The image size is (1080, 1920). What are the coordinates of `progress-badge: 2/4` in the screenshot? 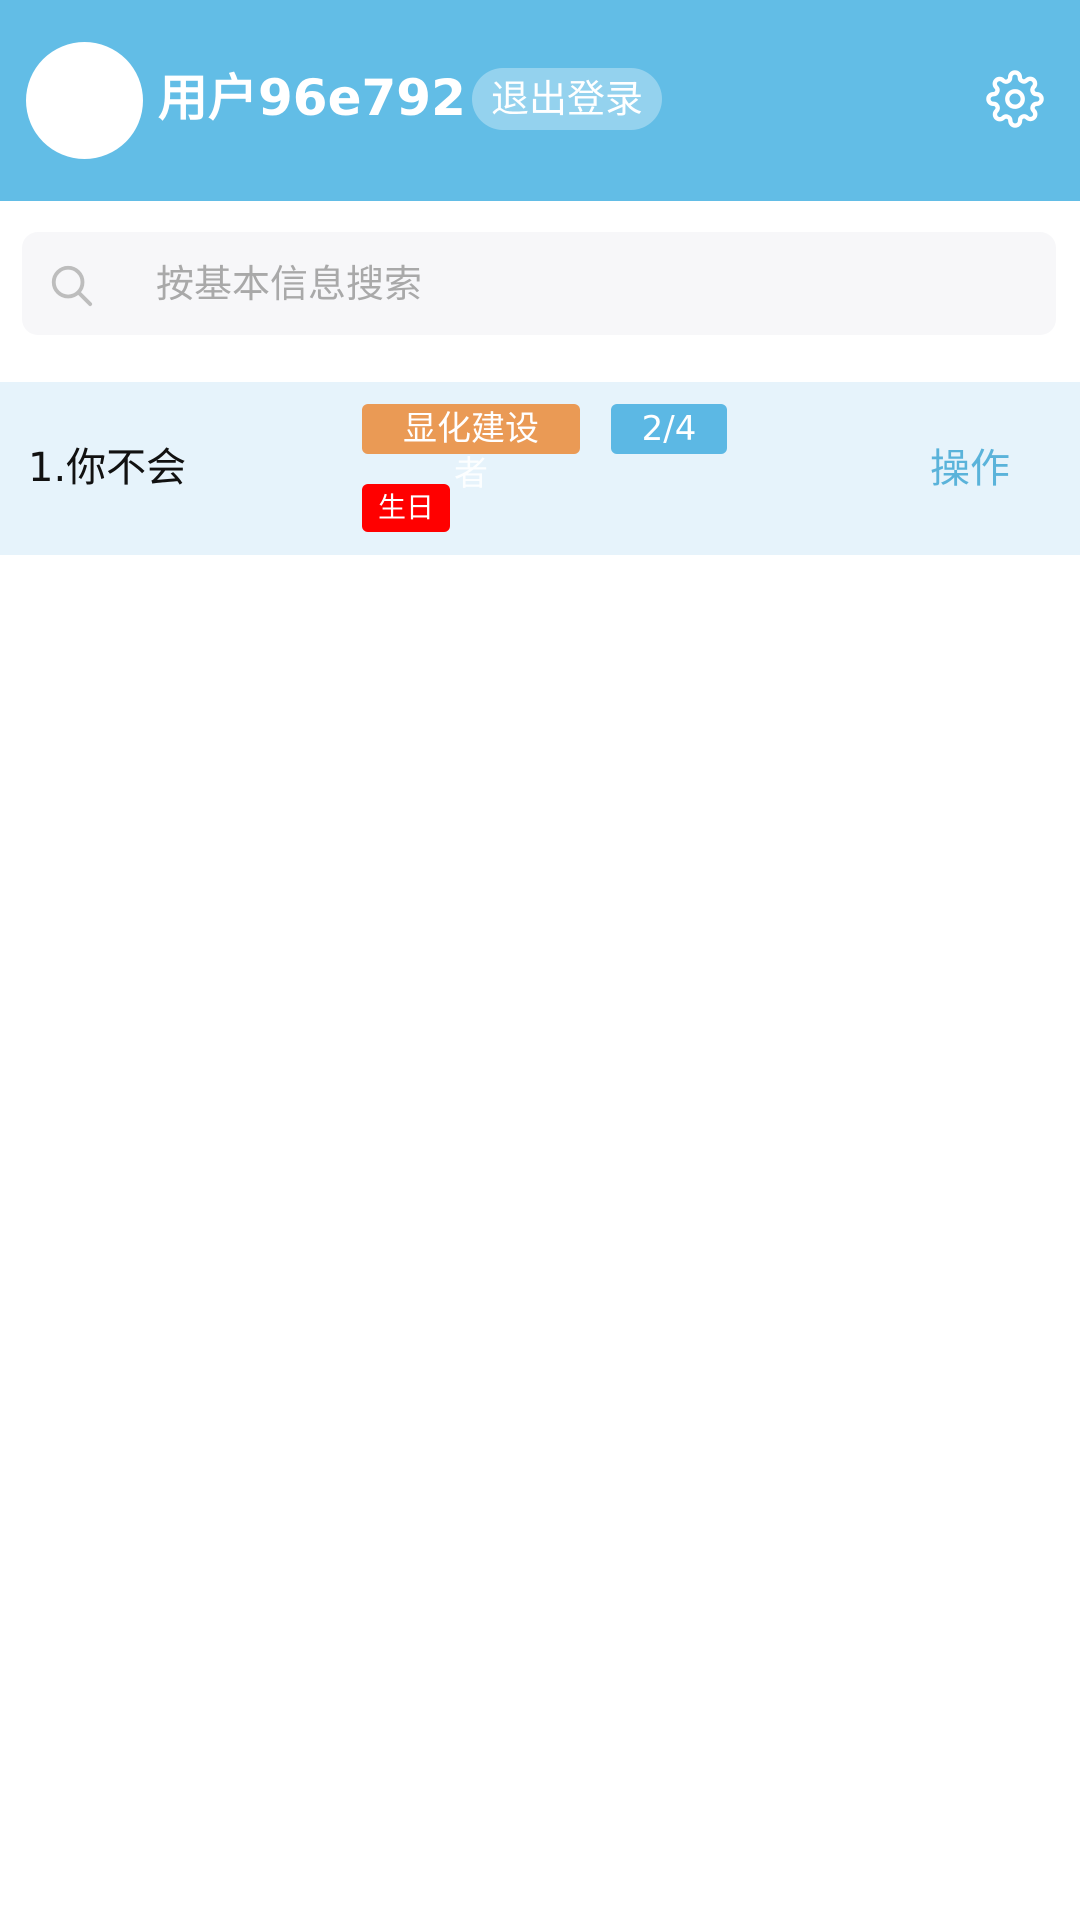 It's located at (669, 429).